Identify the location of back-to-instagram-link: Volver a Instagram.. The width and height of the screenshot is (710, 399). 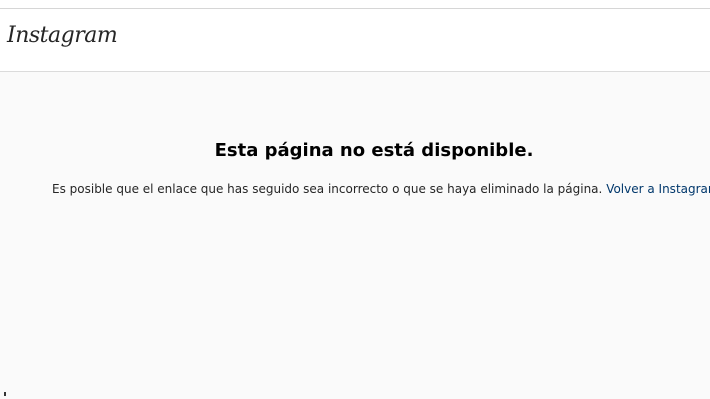
(658, 189).